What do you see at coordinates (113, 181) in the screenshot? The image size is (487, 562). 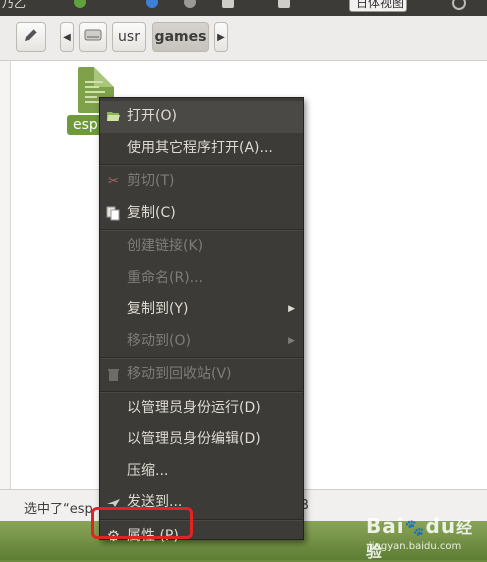 I see `scissors-icon: ✂` at bounding box center [113, 181].